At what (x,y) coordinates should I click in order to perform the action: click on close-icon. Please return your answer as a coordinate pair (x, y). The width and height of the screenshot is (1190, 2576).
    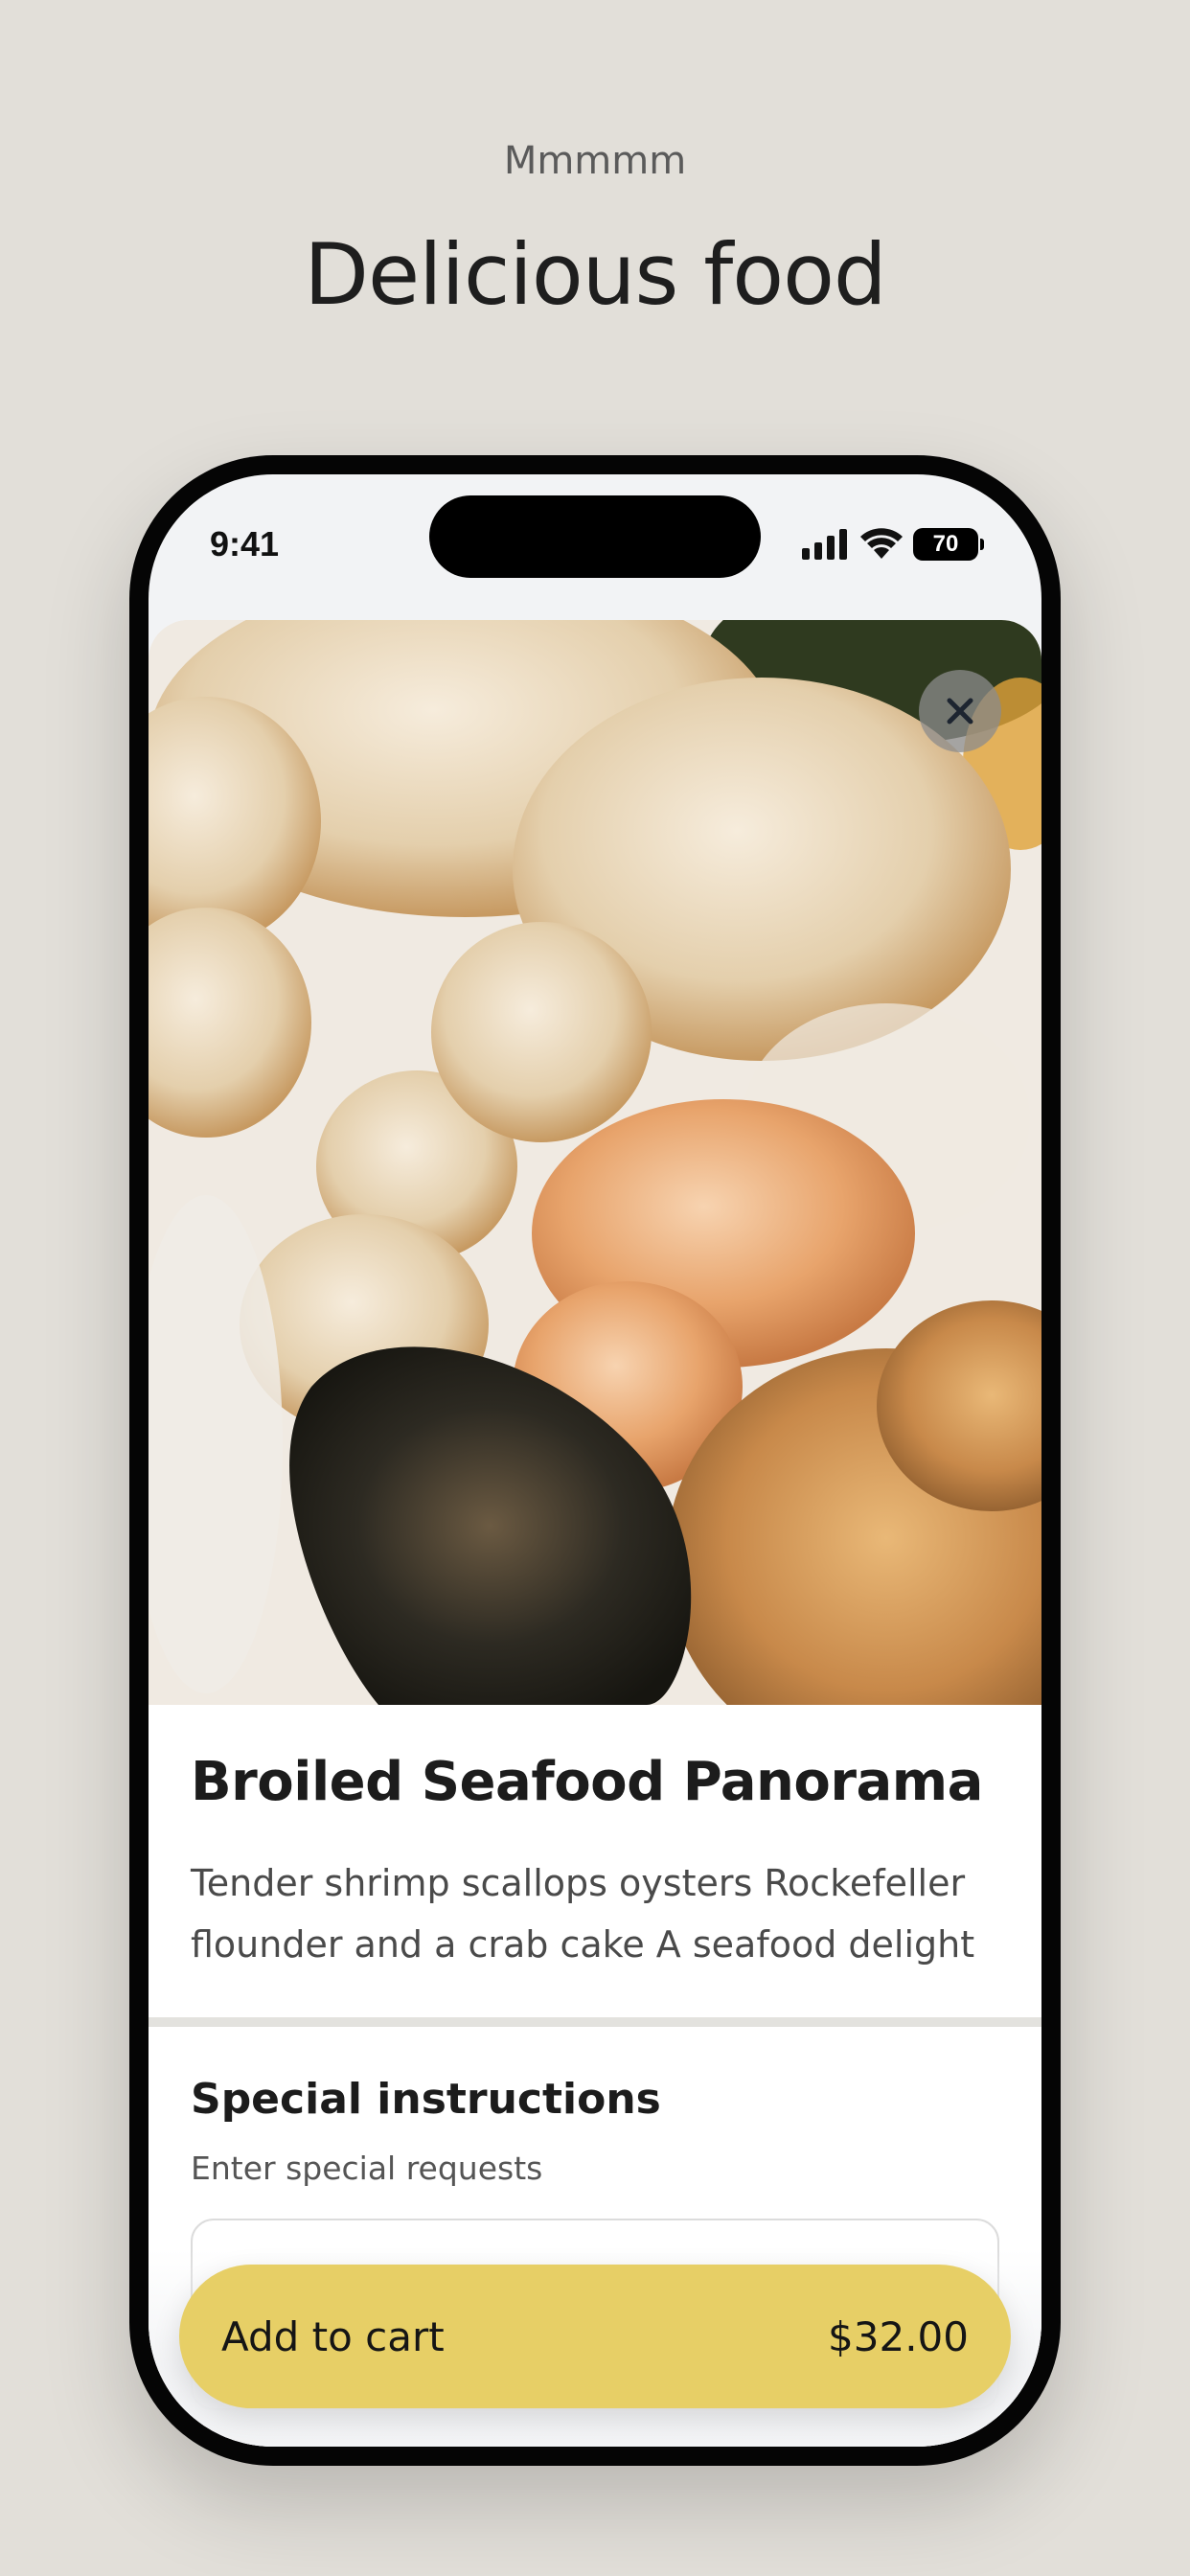
    Looking at the image, I should click on (960, 711).